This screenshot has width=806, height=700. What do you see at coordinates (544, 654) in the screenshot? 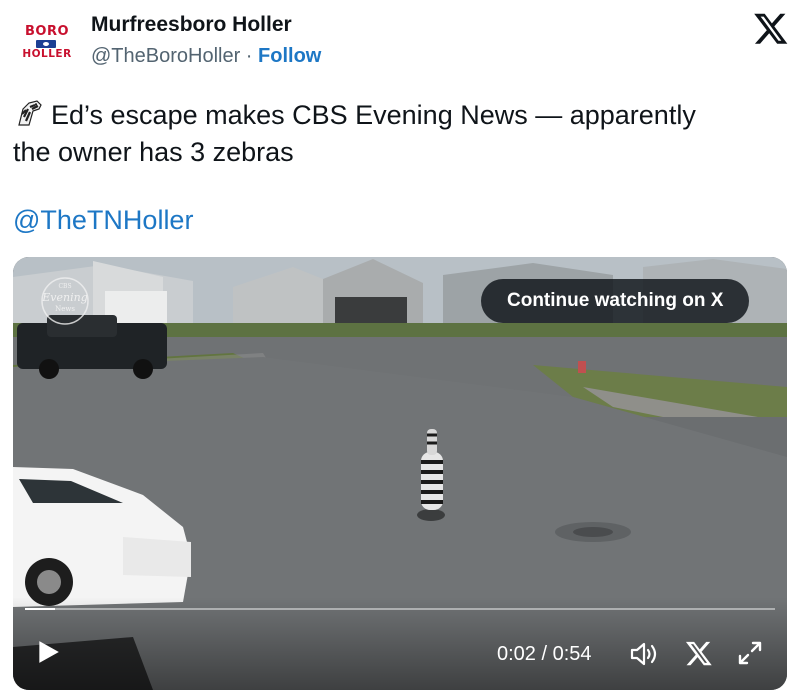
I see `time-display: 0:02 / 0:54` at bounding box center [544, 654].